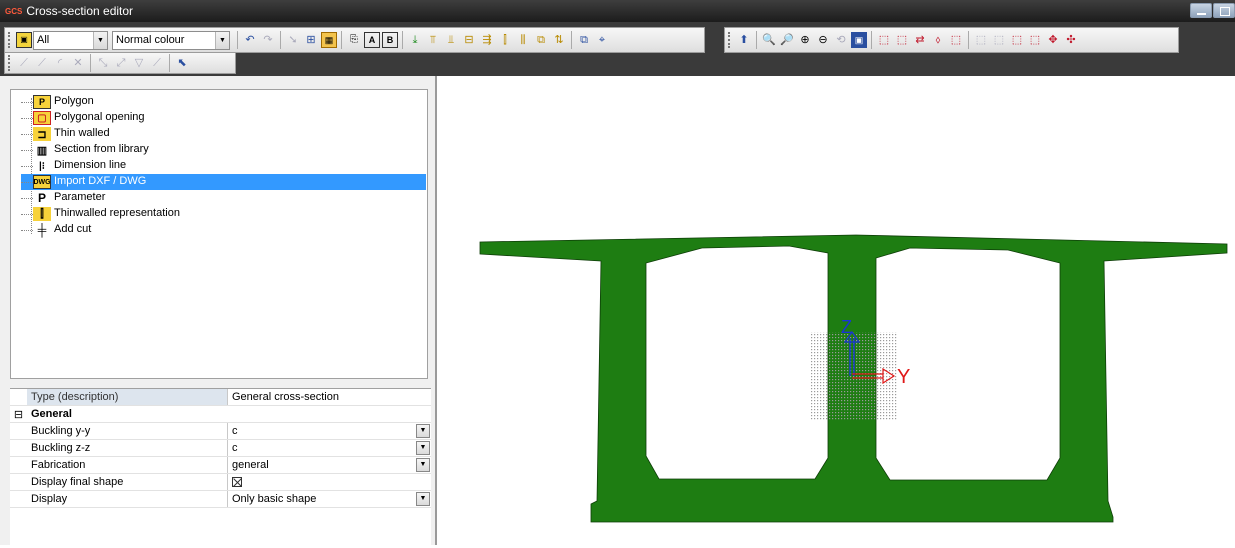 This screenshot has width=1235, height=548. I want to click on line-icon: ⟋, so click(24, 63).